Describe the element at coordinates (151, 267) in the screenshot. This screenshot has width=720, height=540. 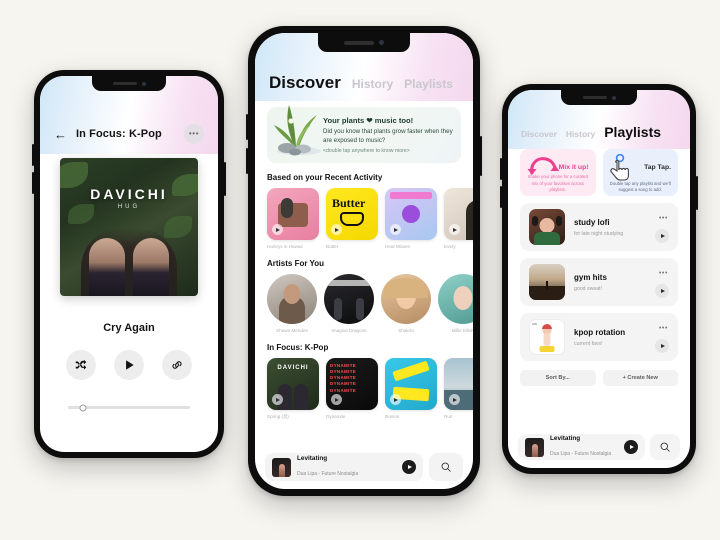
I see `figure` at that location.